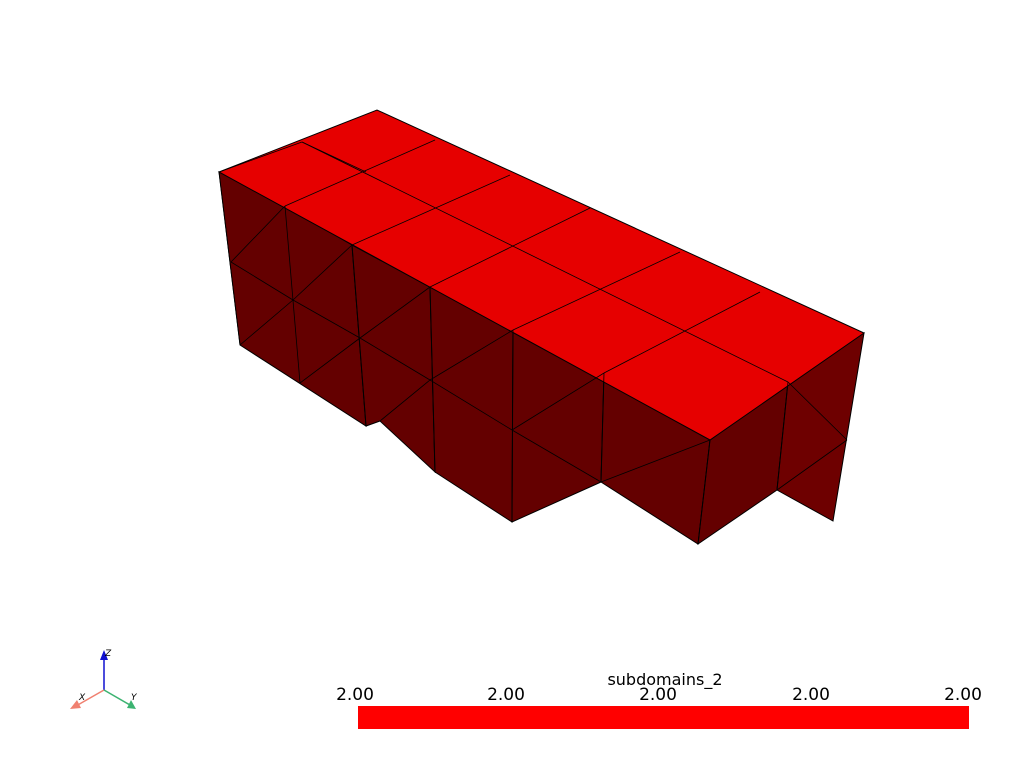  What do you see at coordinates (117, 697) in the screenshot?
I see `y-axis-line` at bounding box center [117, 697].